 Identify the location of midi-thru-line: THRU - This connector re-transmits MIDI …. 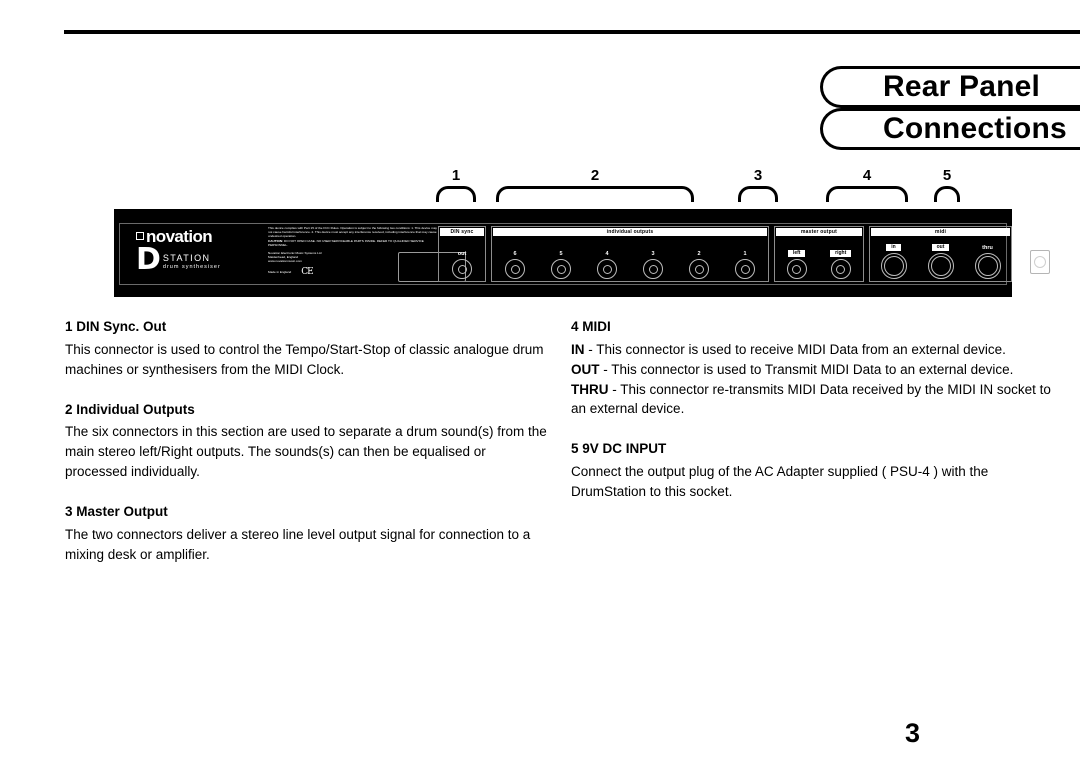
(818, 400).